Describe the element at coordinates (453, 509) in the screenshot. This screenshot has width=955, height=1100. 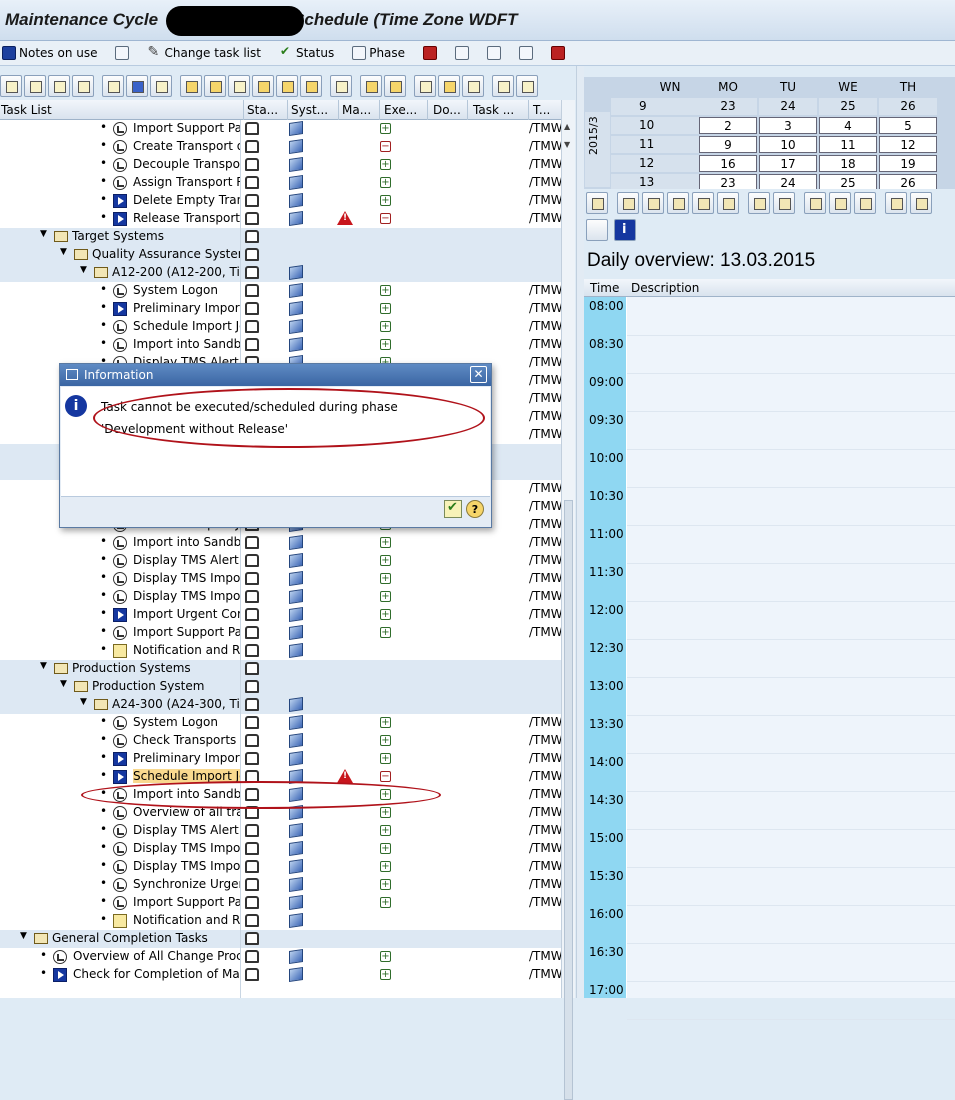
I see `continue-button` at that location.